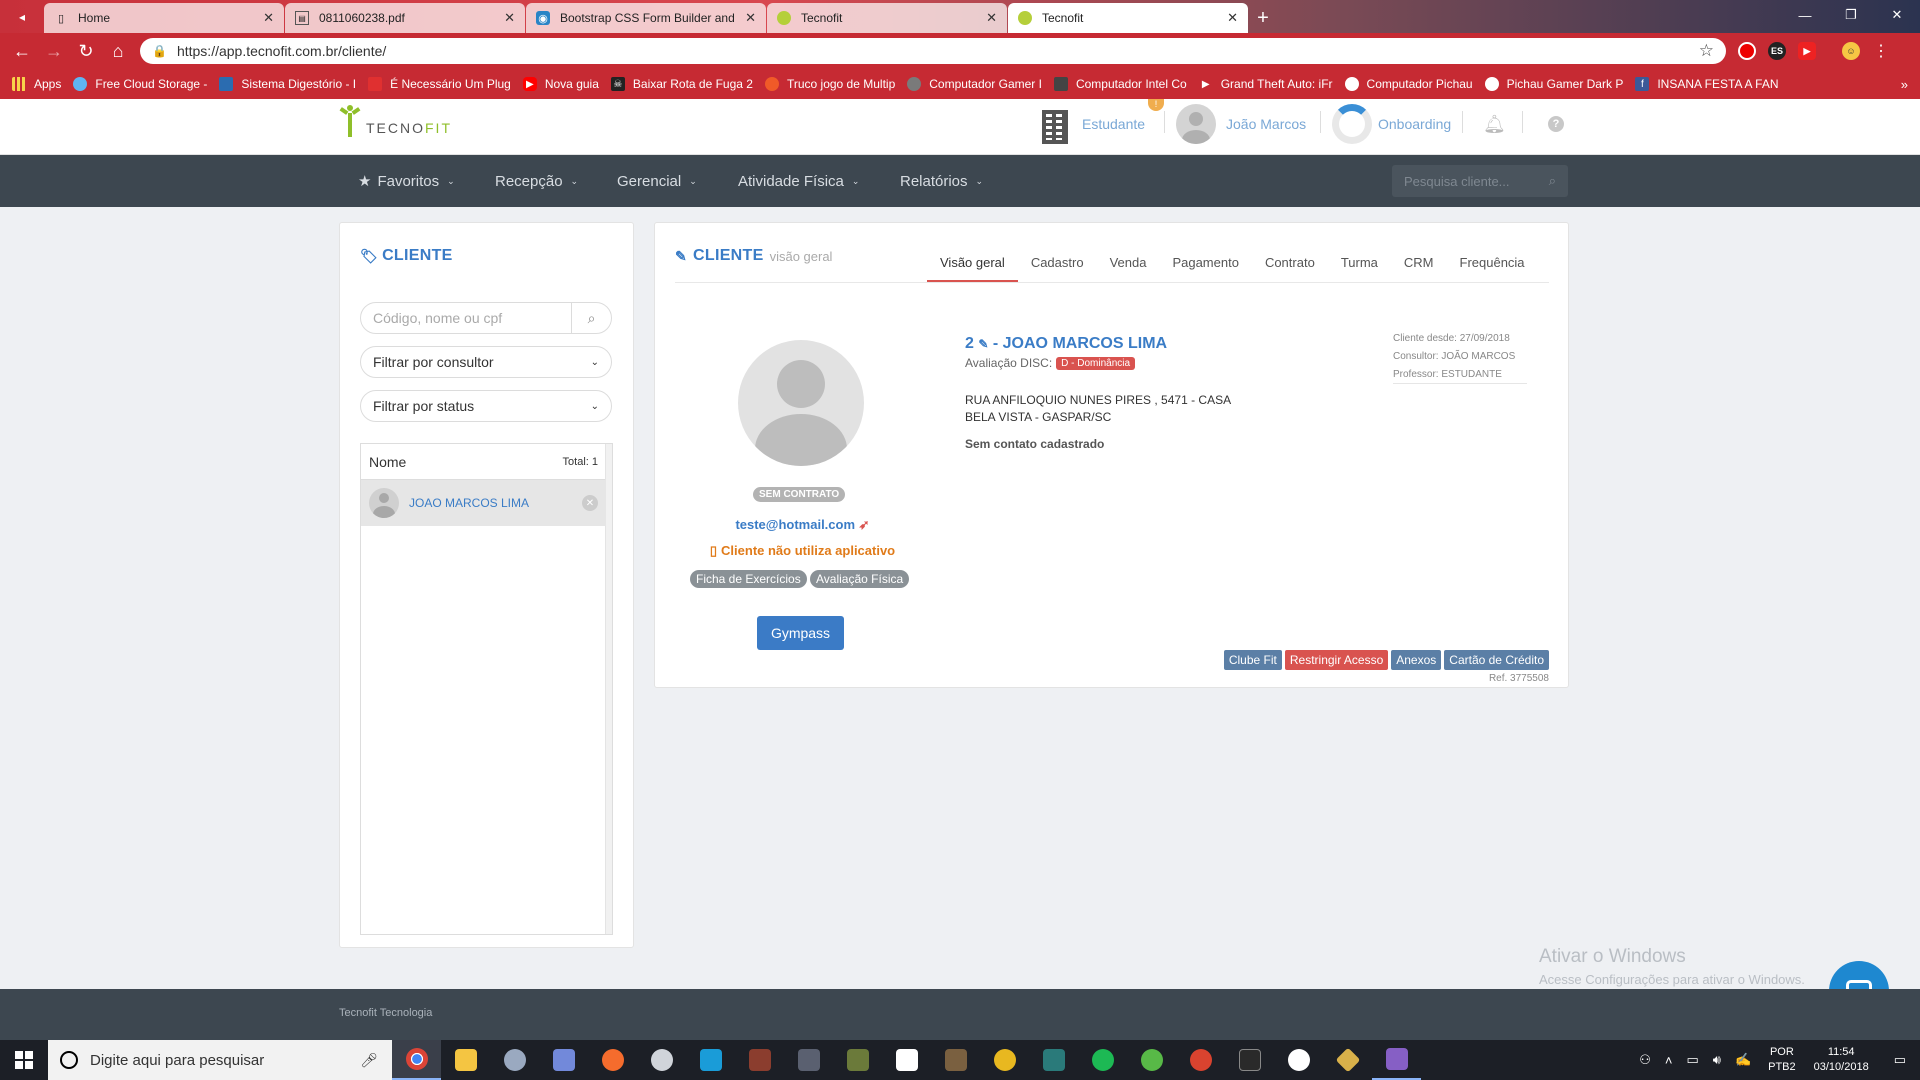 The height and width of the screenshot is (1080, 1920). I want to click on bookmark-star-icon: ☆, so click(1706, 51).